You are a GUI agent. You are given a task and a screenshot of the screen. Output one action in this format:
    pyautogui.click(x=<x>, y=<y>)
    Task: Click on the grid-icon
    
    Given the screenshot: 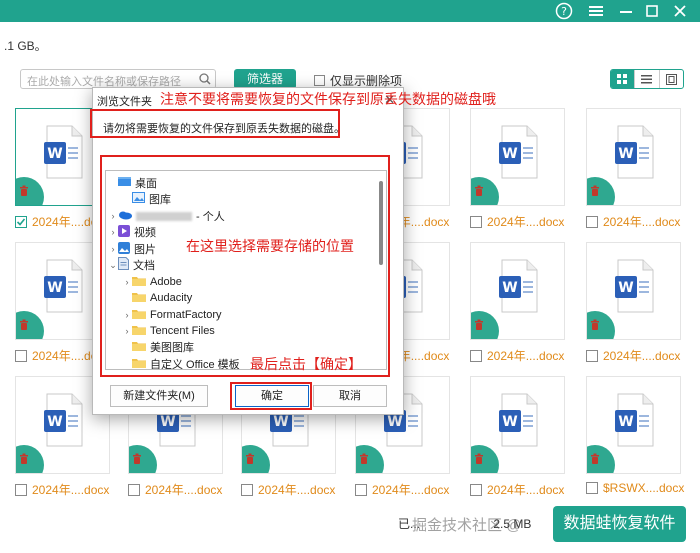 What is the action you would take?
    pyautogui.click(x=622, y=78)
    